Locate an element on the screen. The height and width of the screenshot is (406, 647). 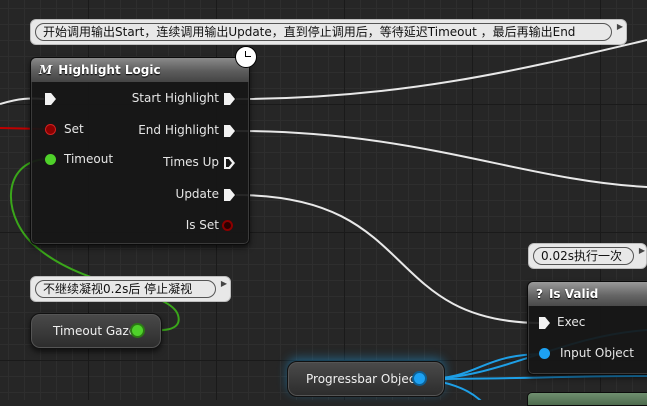
pin-label-update: Update is located at coordinates (197, 194).